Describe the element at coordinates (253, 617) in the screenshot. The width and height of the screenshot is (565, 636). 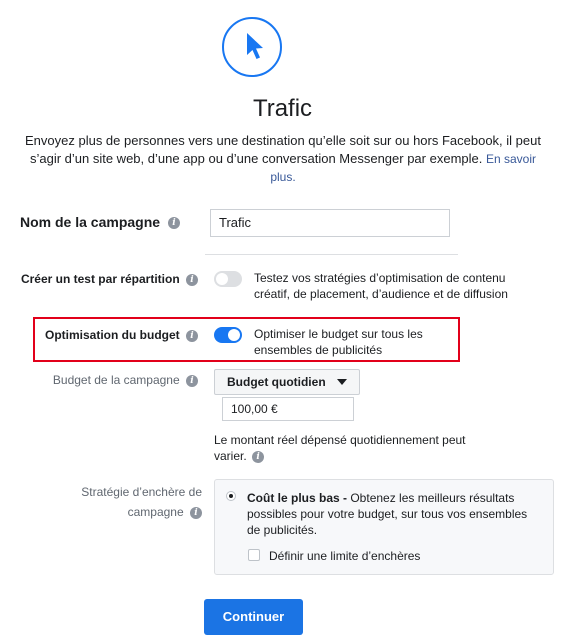
I see `continue-button: Continuer` at that location.